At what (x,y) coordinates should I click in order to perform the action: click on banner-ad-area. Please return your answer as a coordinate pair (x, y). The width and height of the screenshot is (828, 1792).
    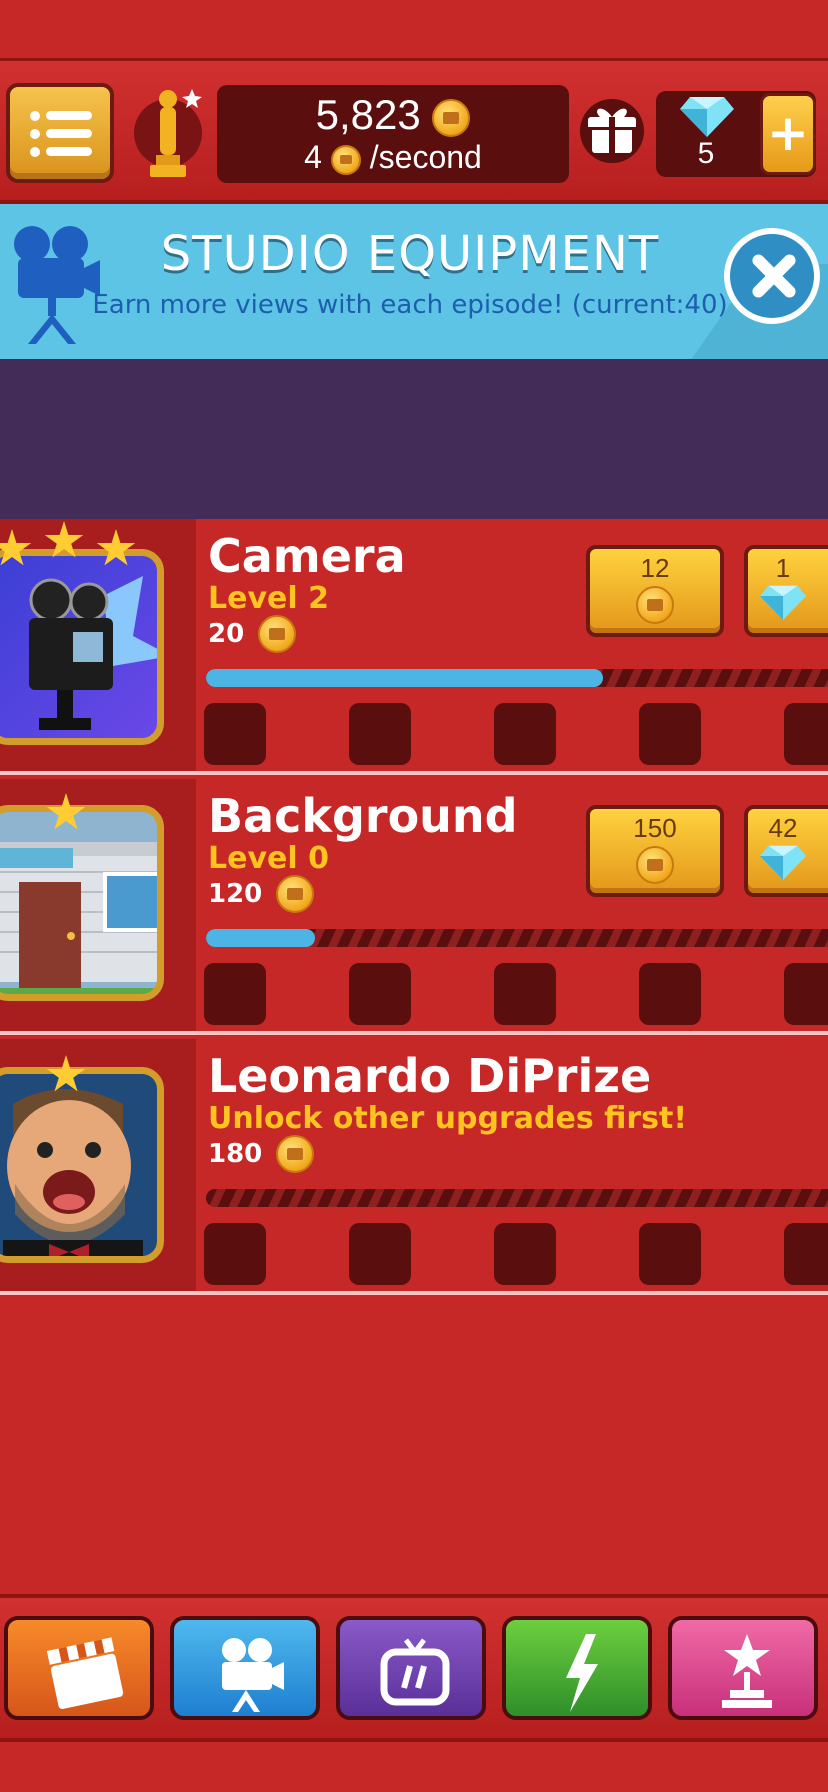
    Looking at the image, I should click on (414, 439).